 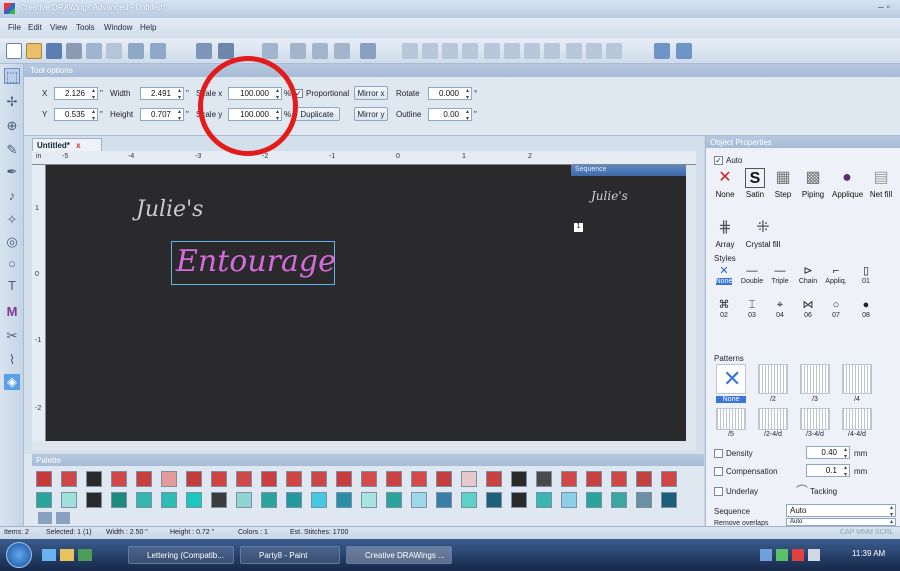 What do you see at coordinates (718, 471) in the screenshot?
I see `compensation-checkbox` at bounding box center [718, 471].